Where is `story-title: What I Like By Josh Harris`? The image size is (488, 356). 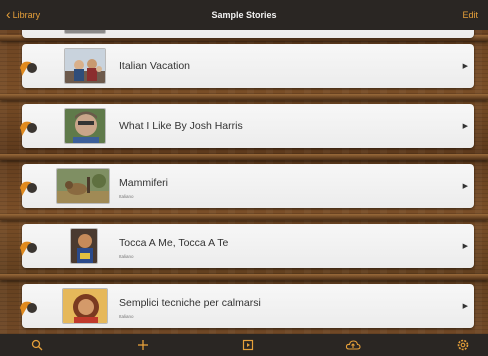 story-title: What I Like By Josh Harris is located at coordinates (181, 126).